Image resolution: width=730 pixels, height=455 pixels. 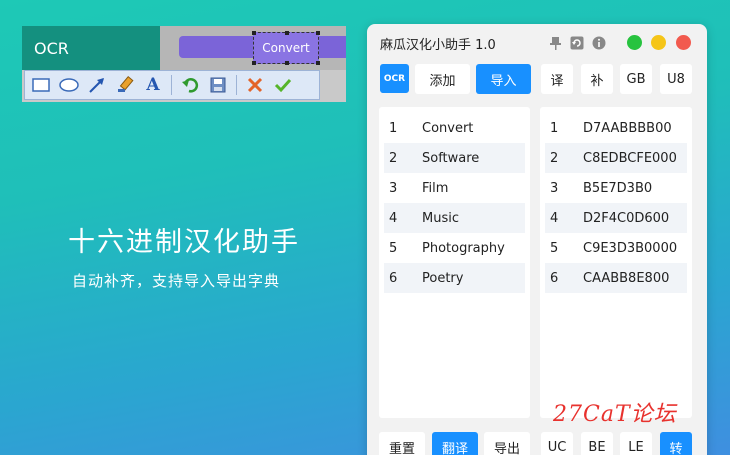 What do you see at coordinates (615, 414) in the screenshot?
I see `watermark: 27CaT论坛` at bounding box center [615, 414].